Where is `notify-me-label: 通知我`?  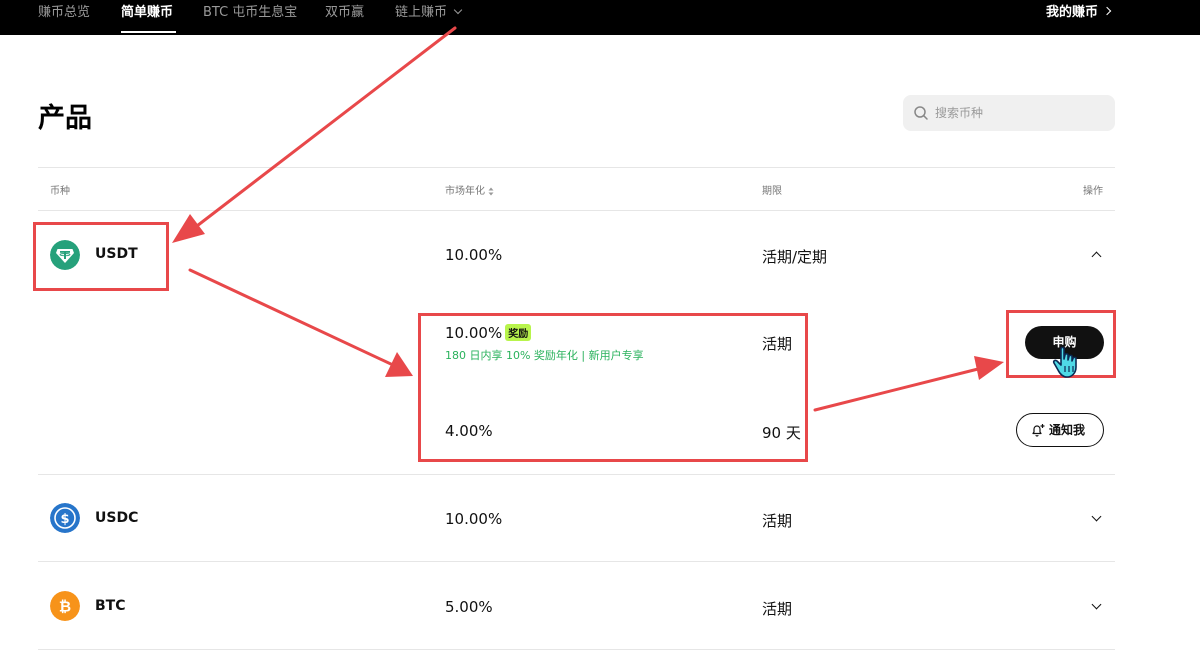
notify-me-label: 通知我 is located at coordinates (1066, 429).